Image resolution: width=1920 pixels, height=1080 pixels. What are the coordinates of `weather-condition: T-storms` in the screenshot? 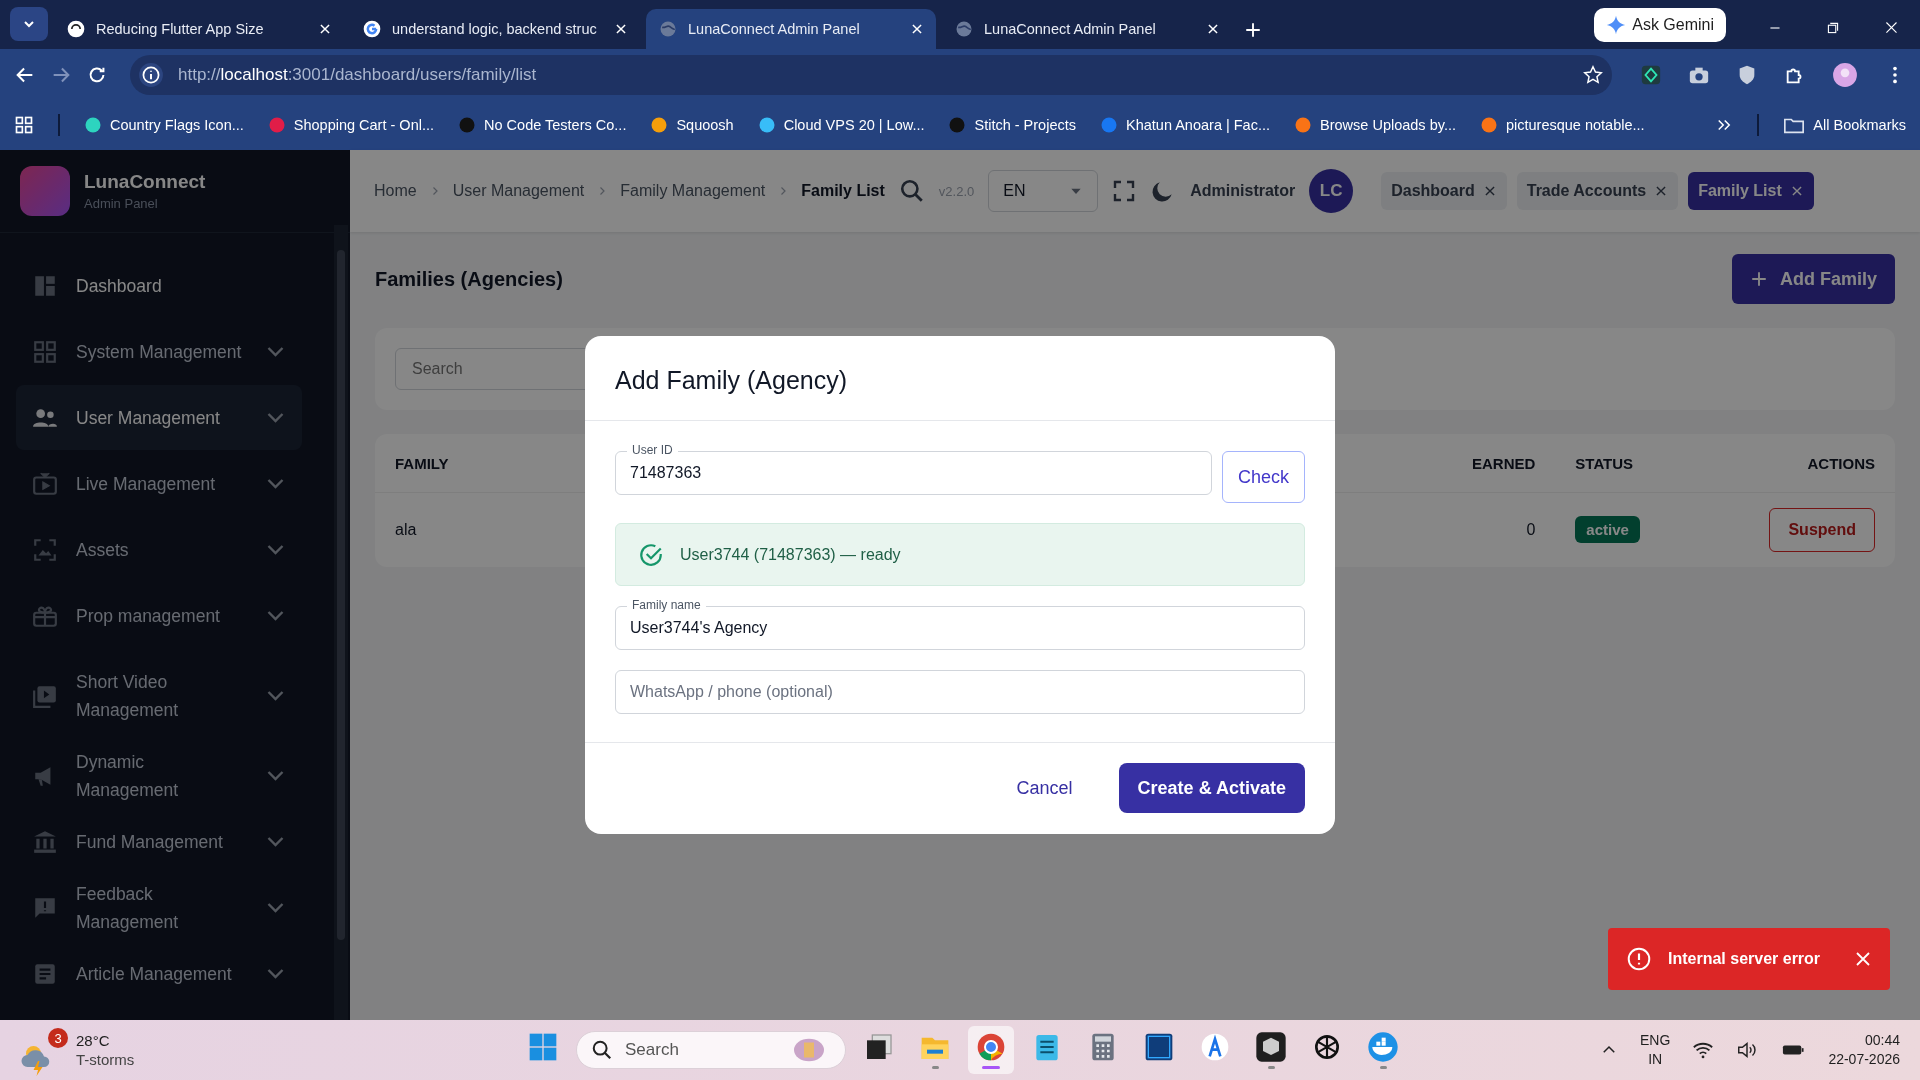 It's located at (105, 1060).